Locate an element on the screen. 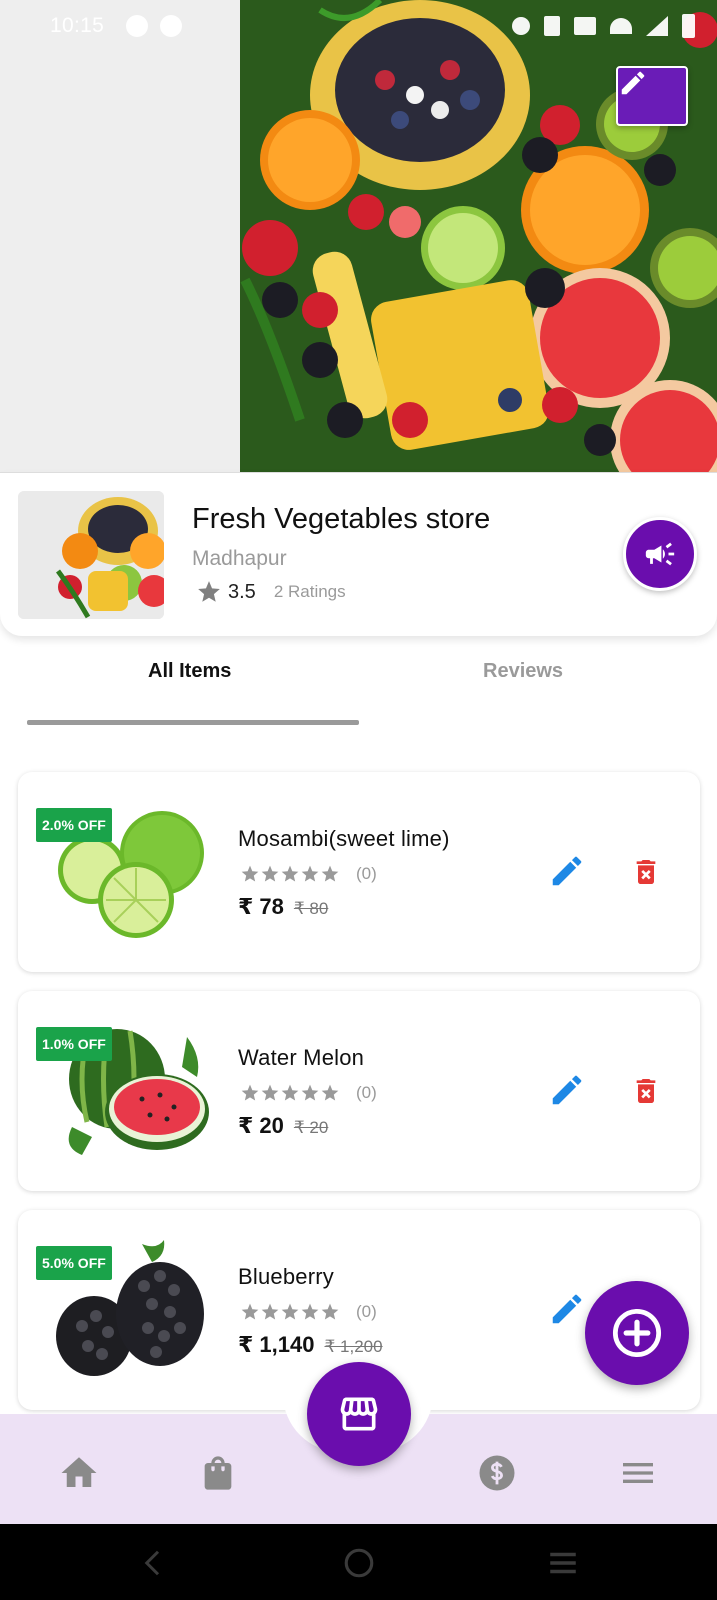 The image size is (717, 1600). store-rating-value: 3.5 is located at coordinates (242, 591).